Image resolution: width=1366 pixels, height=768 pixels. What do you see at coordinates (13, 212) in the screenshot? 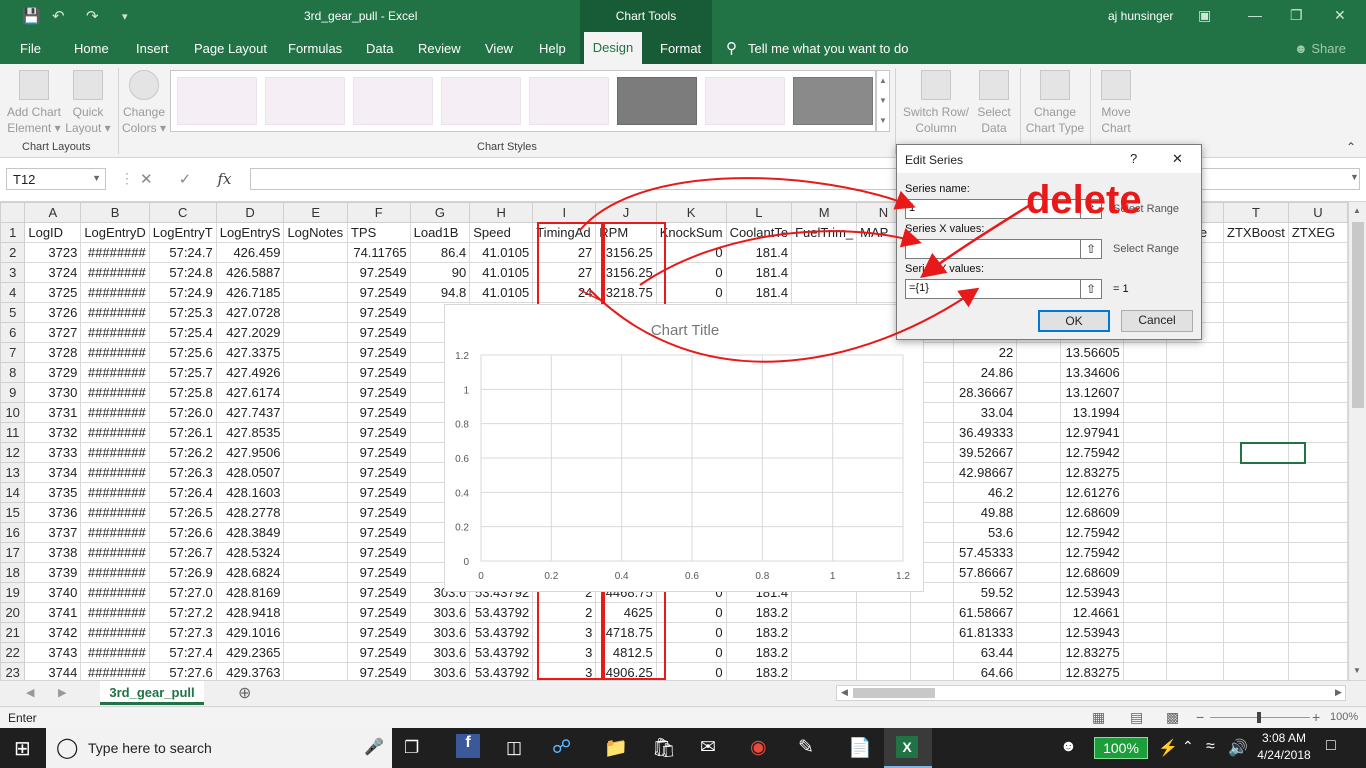
I see `select-all-corner` at bounding box center [13, 212].